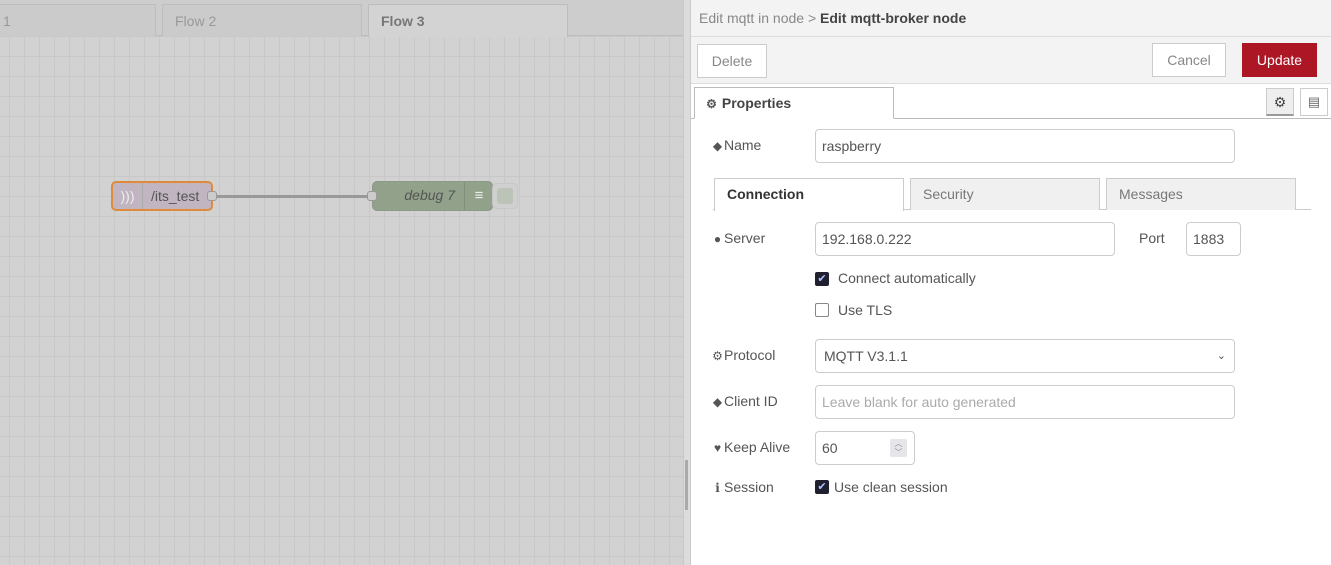 This screenshot has height=565, width=1331. Describe the element at coordinates (1025, 356) in the screenshot. I see `protocol-select: MQTT V3.1.1 ⌄` at that location.